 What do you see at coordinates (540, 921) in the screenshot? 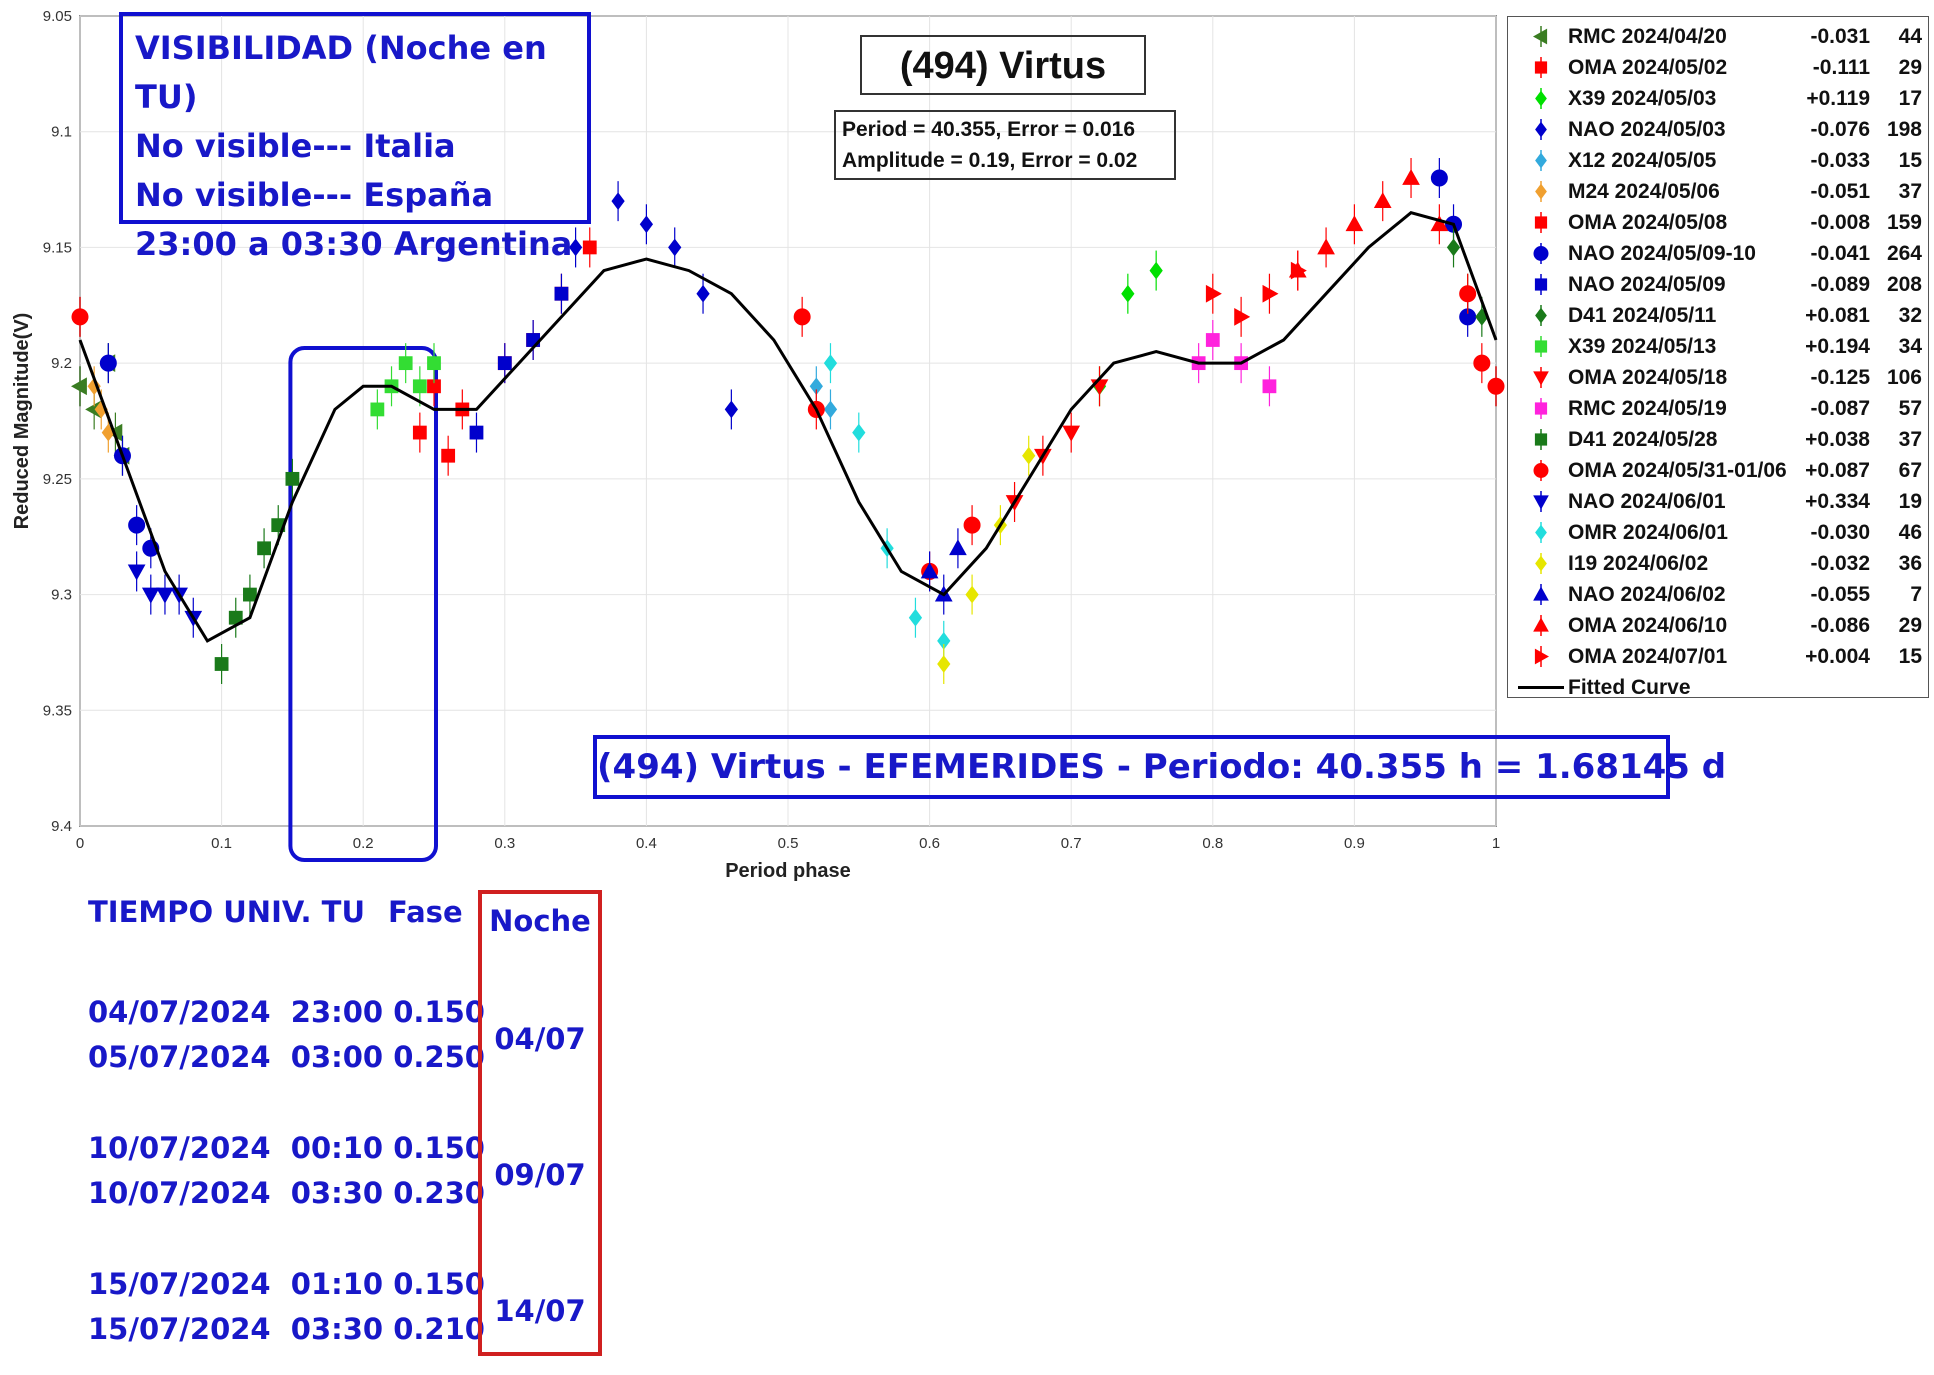
I see `header-night: Noche` at bounding box center [540, 921].